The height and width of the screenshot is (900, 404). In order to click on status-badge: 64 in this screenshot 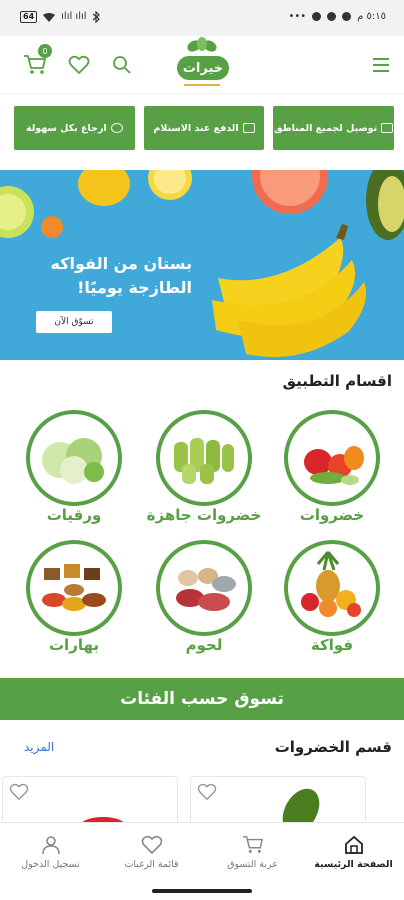, I will do `click(29, 17)`.